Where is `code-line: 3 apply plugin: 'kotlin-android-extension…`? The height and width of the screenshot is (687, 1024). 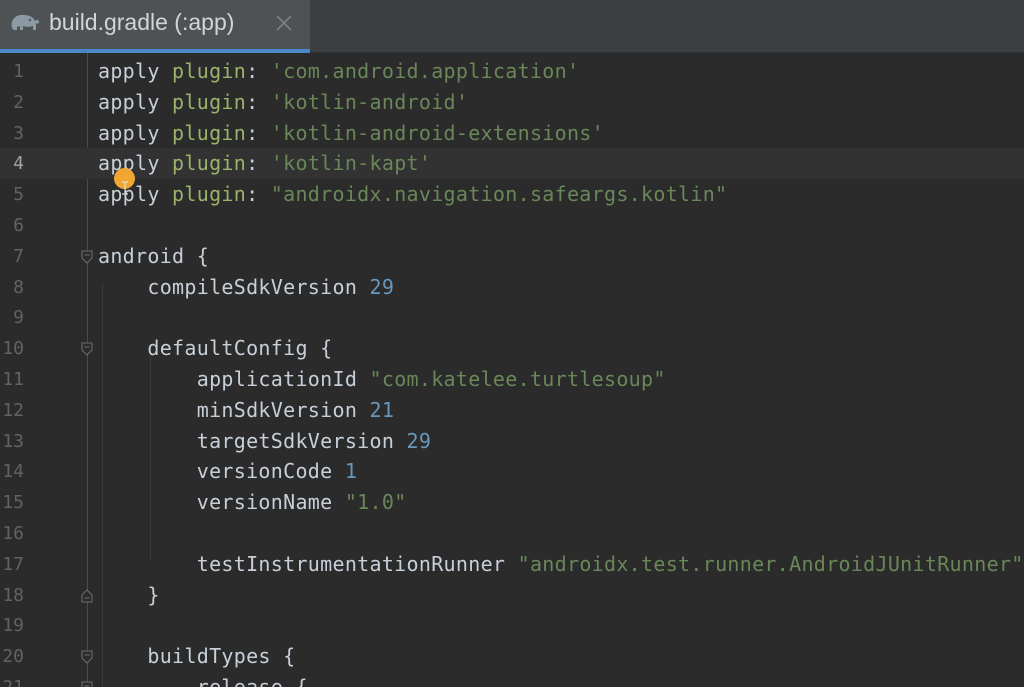 code-line: 3 apply plugin: 'kotlin-android-extension… is located at coordinates (512, 133).